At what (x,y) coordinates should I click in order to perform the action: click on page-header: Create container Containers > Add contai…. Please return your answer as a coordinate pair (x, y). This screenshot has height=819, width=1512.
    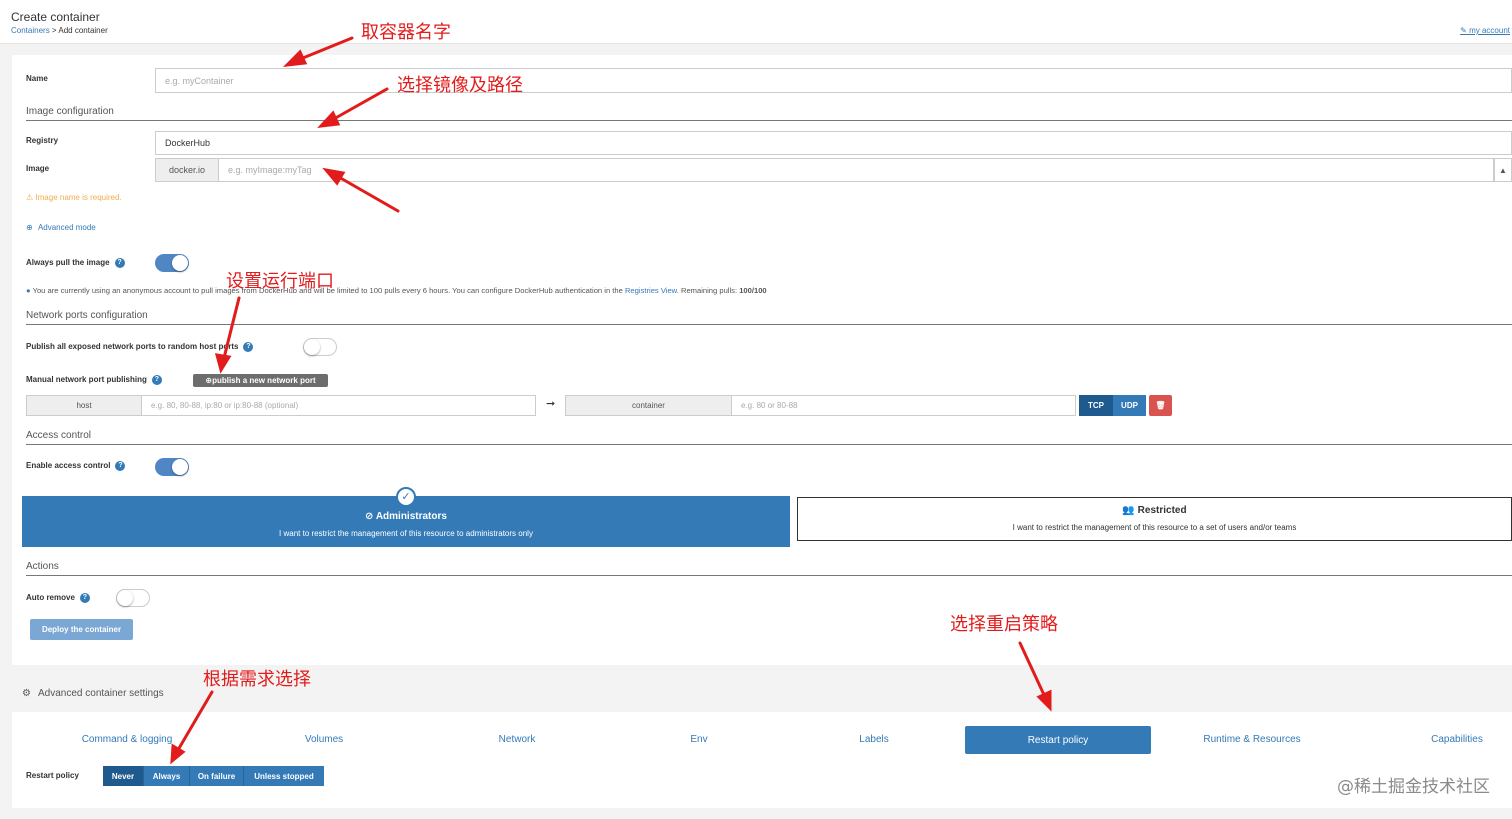
    Looking at the image, I should click on (756, 22).